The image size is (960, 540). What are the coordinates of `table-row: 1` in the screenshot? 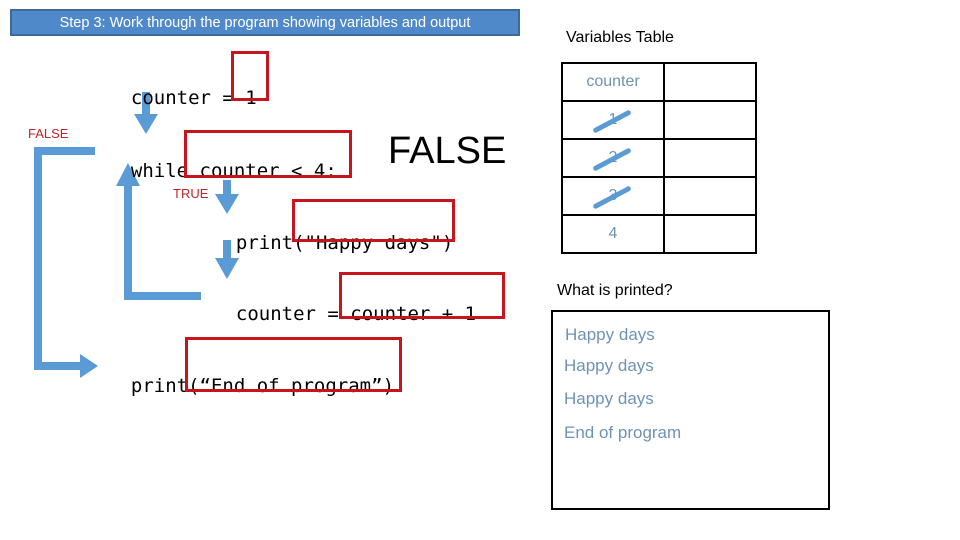 It's located at (659, 120).